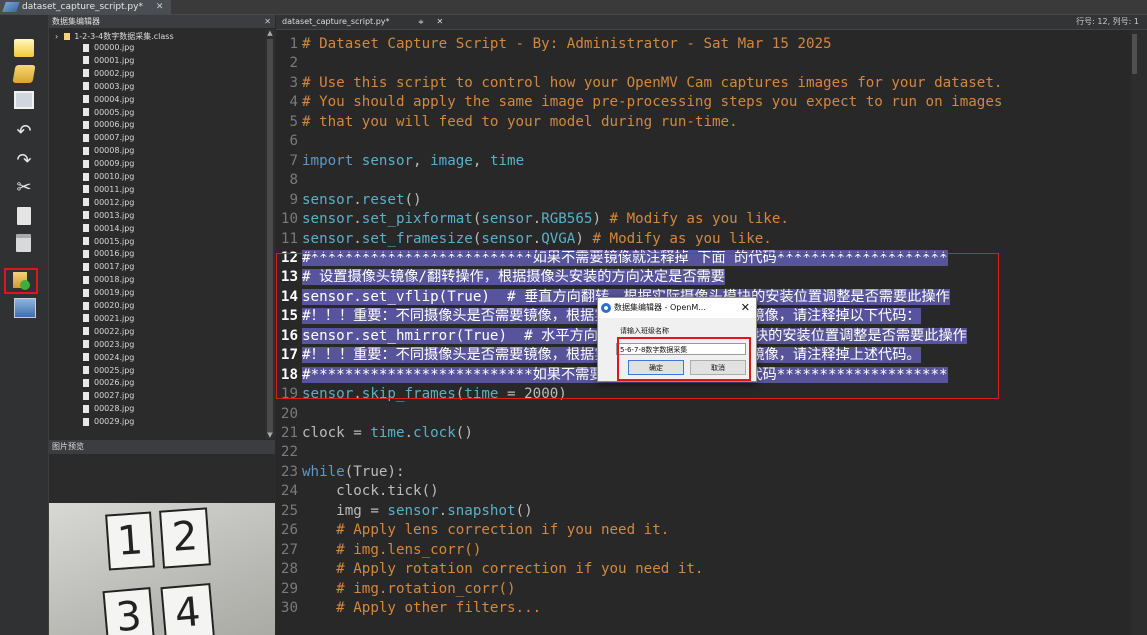  Describe the element at coordinates (707, 141) in the screenshot. I see `code-line: 6` at that location.